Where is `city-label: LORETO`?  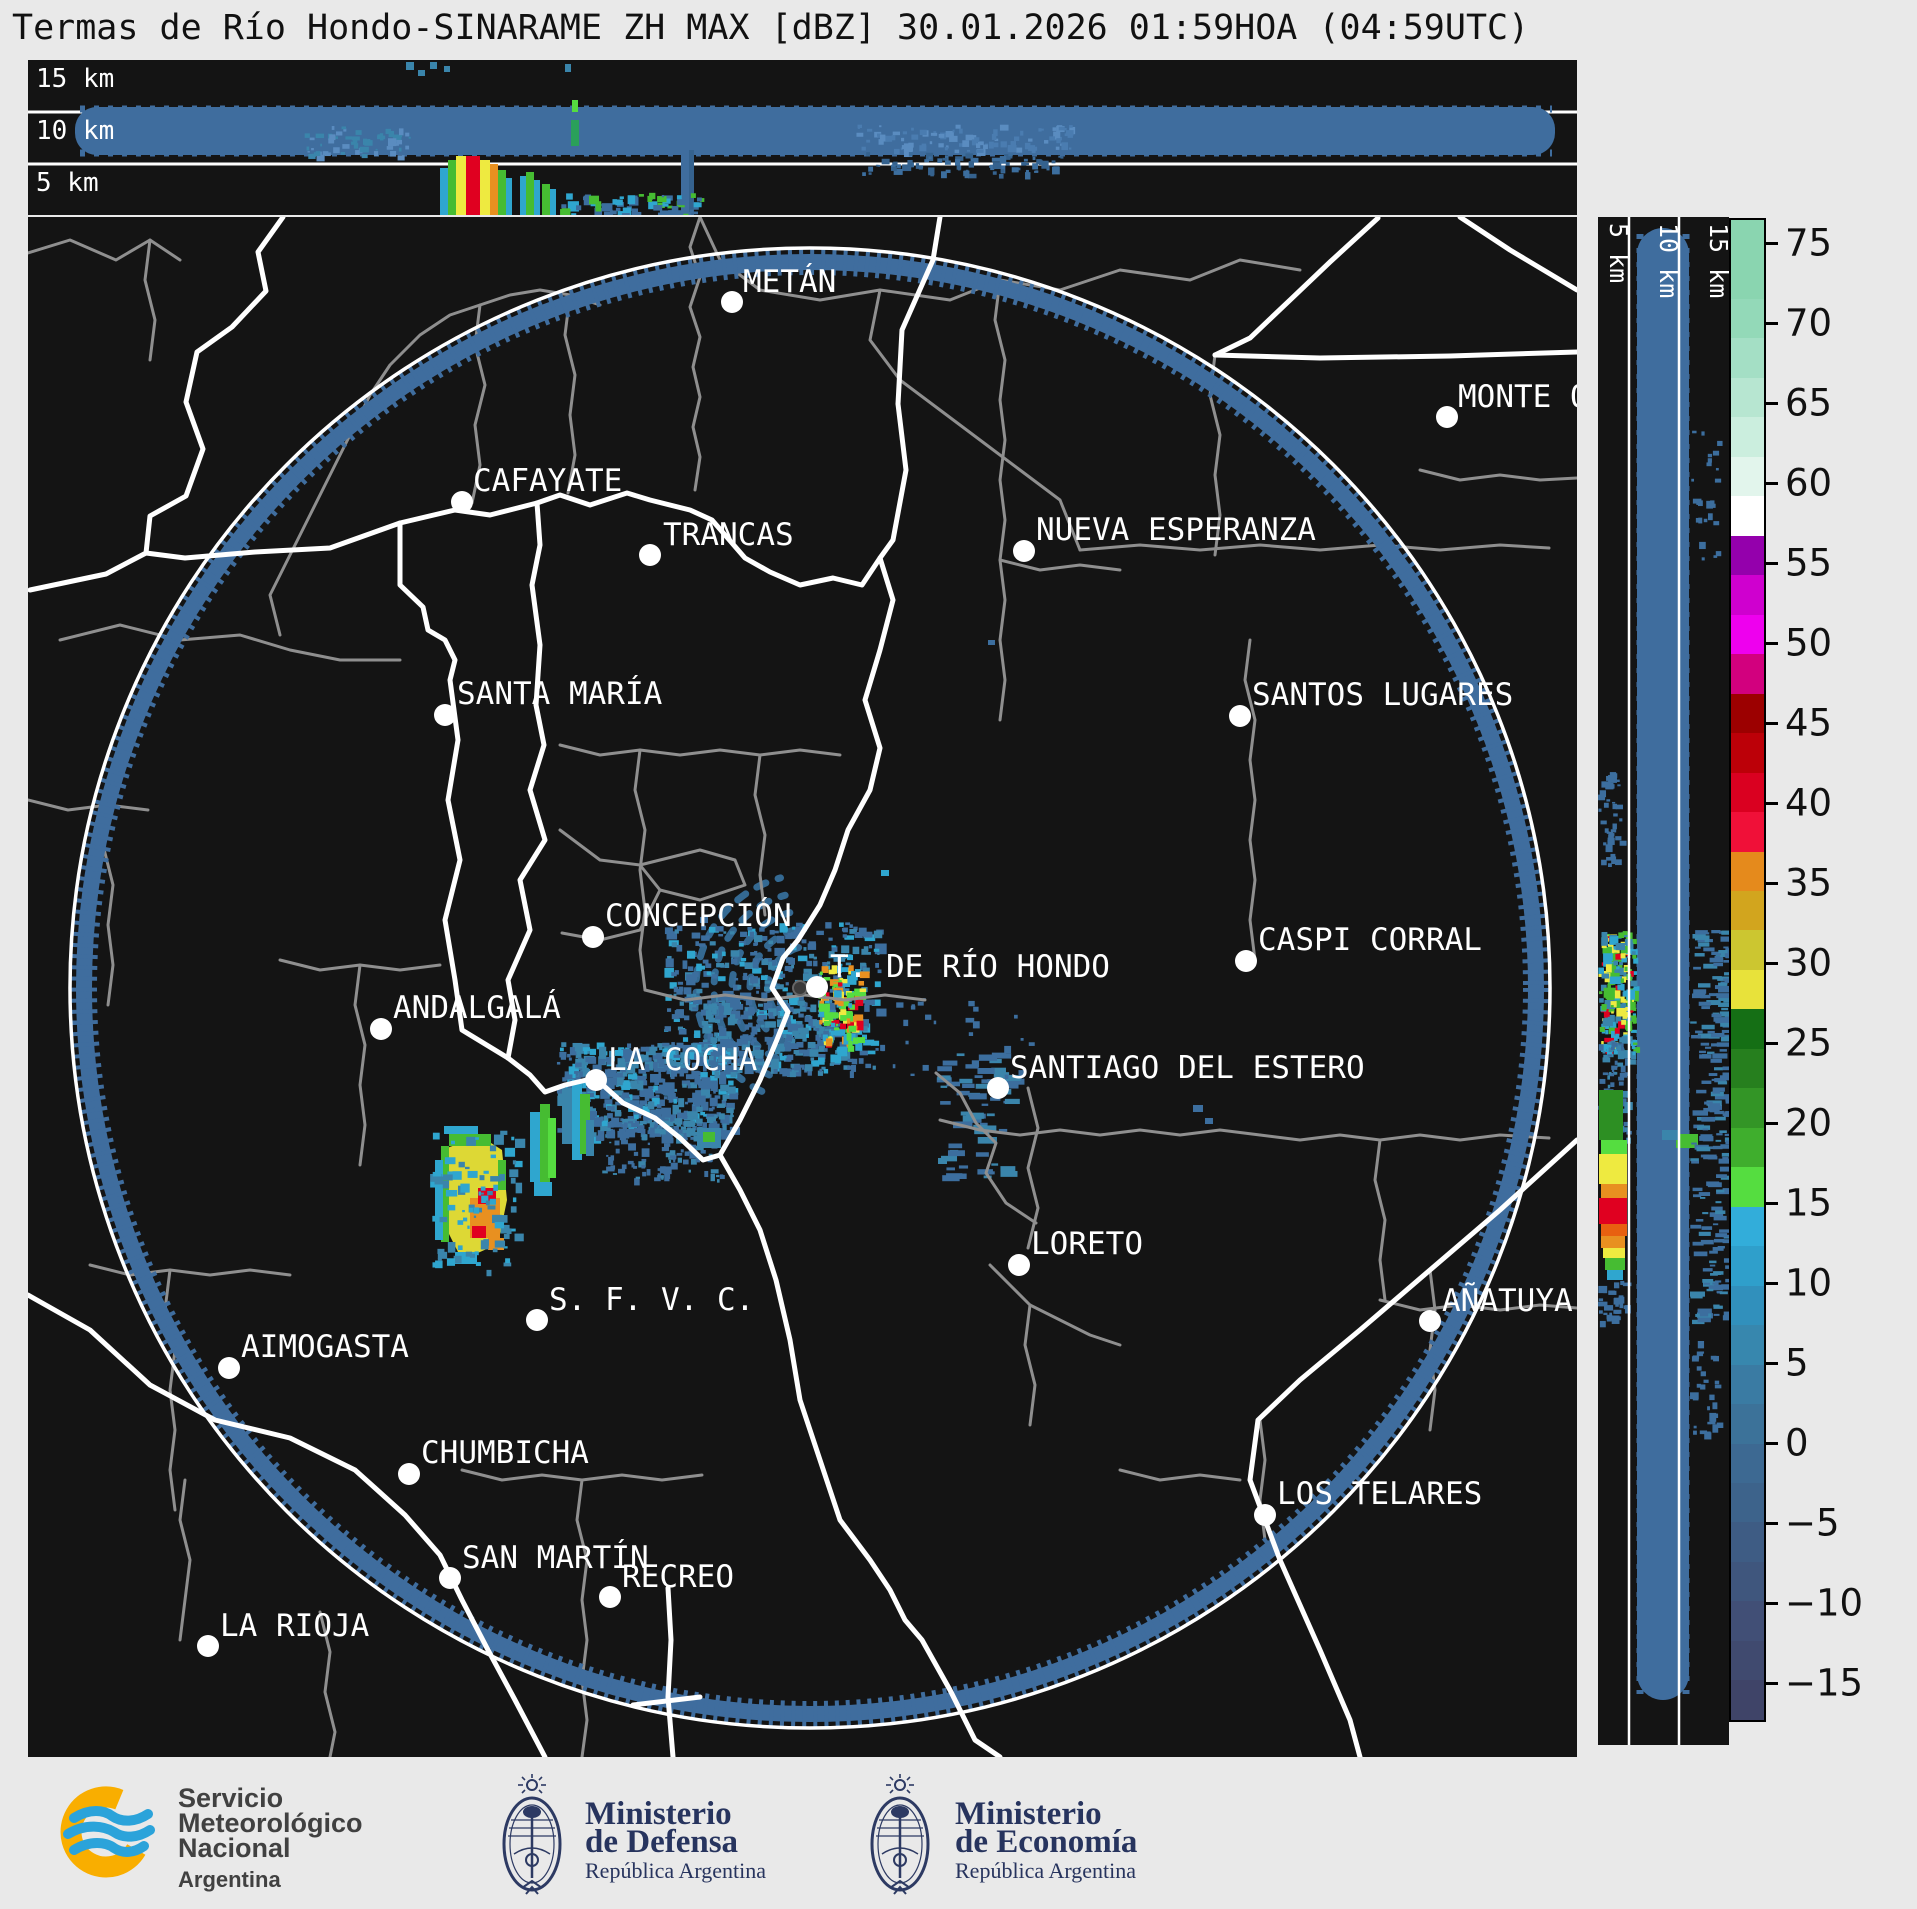
city-label: LORETO is located at coordinates (1087, 1244).